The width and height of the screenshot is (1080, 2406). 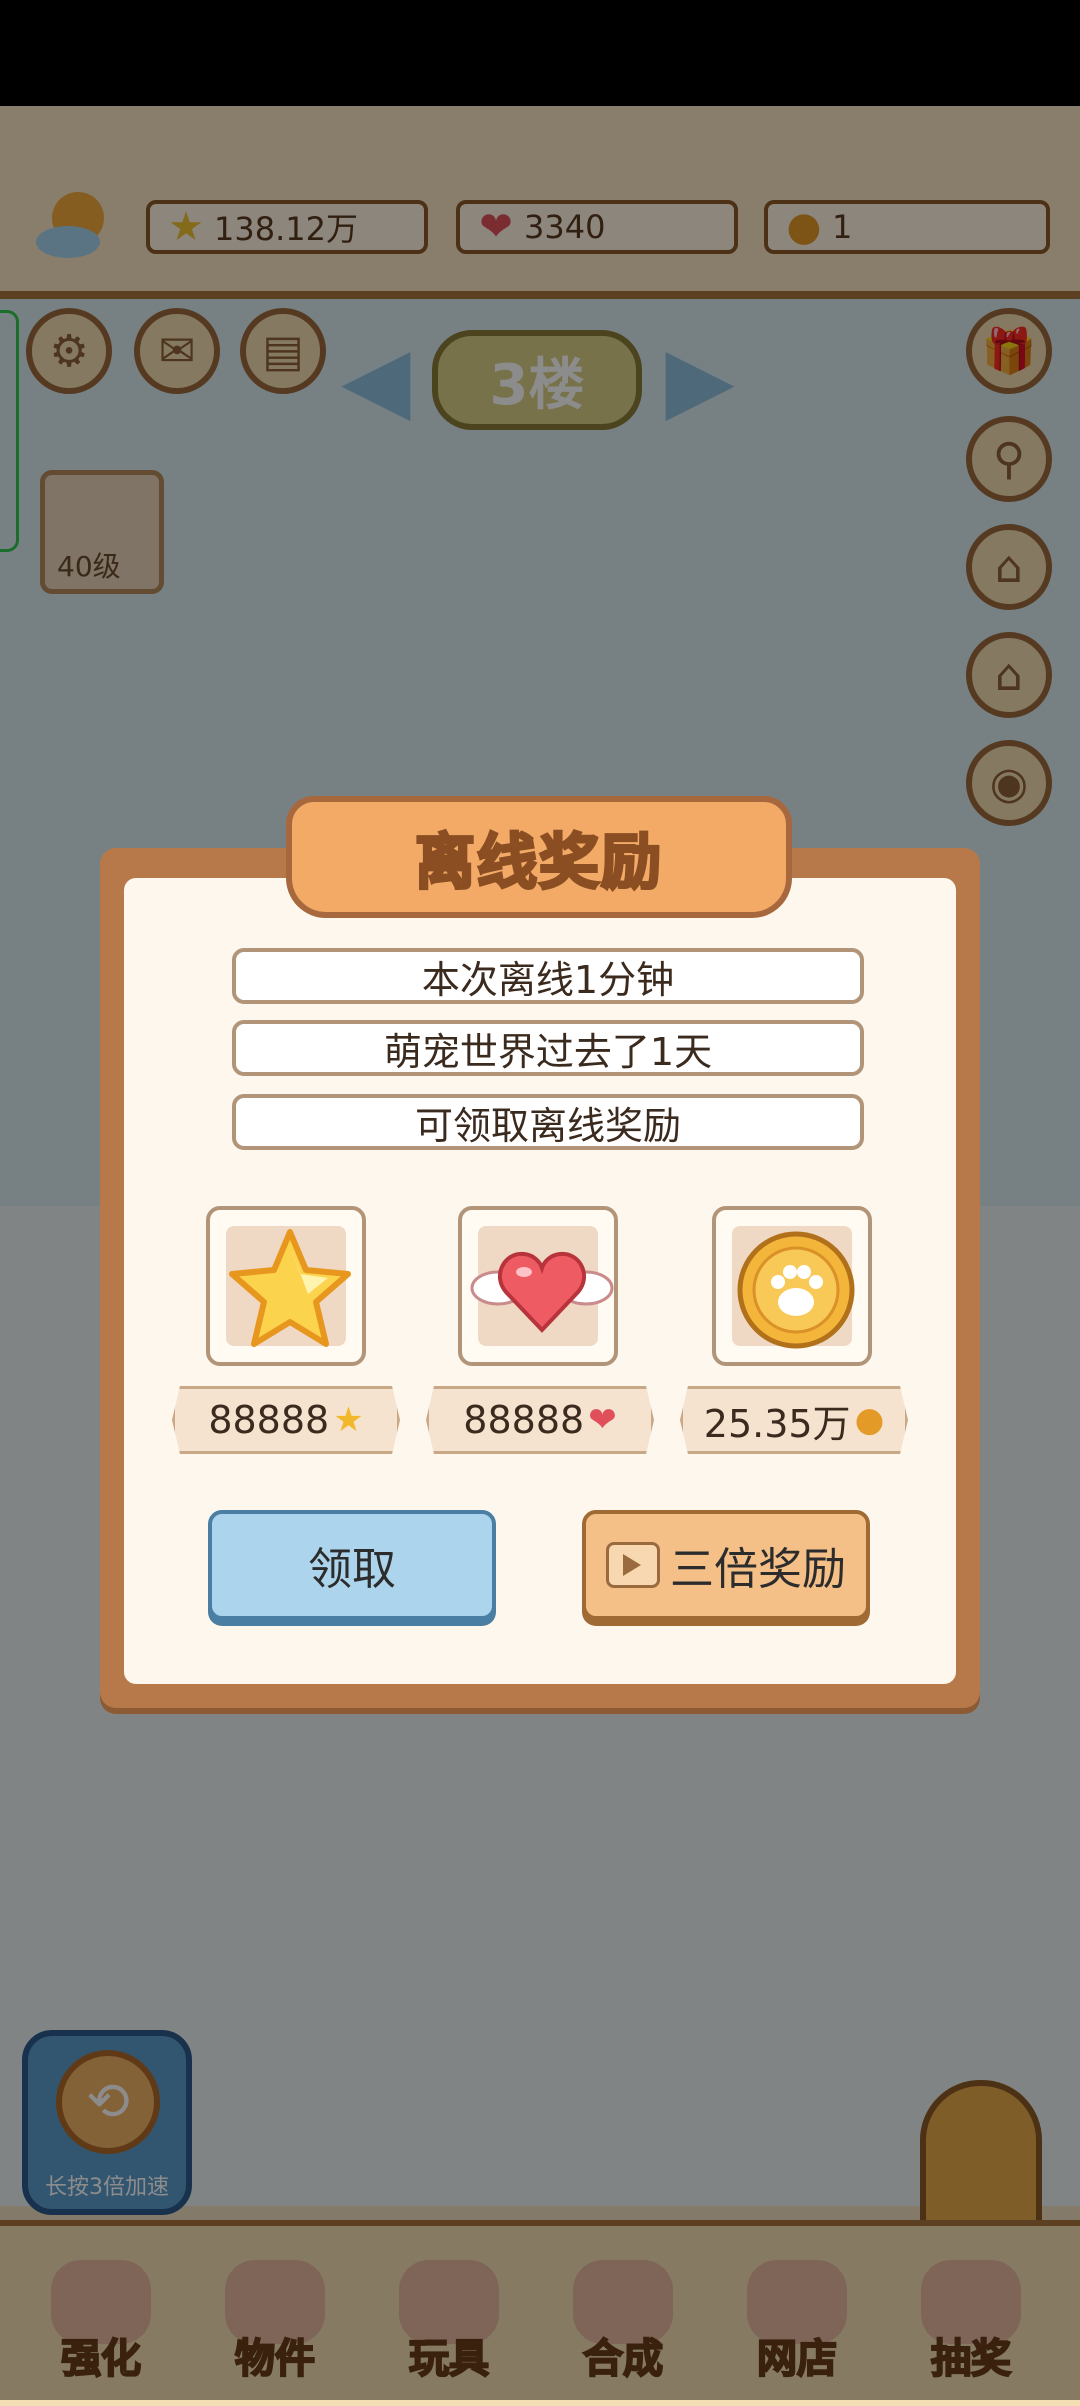 I want to click on offline-duration-text: 本次离线1分钟, so click(x=548, y=976).